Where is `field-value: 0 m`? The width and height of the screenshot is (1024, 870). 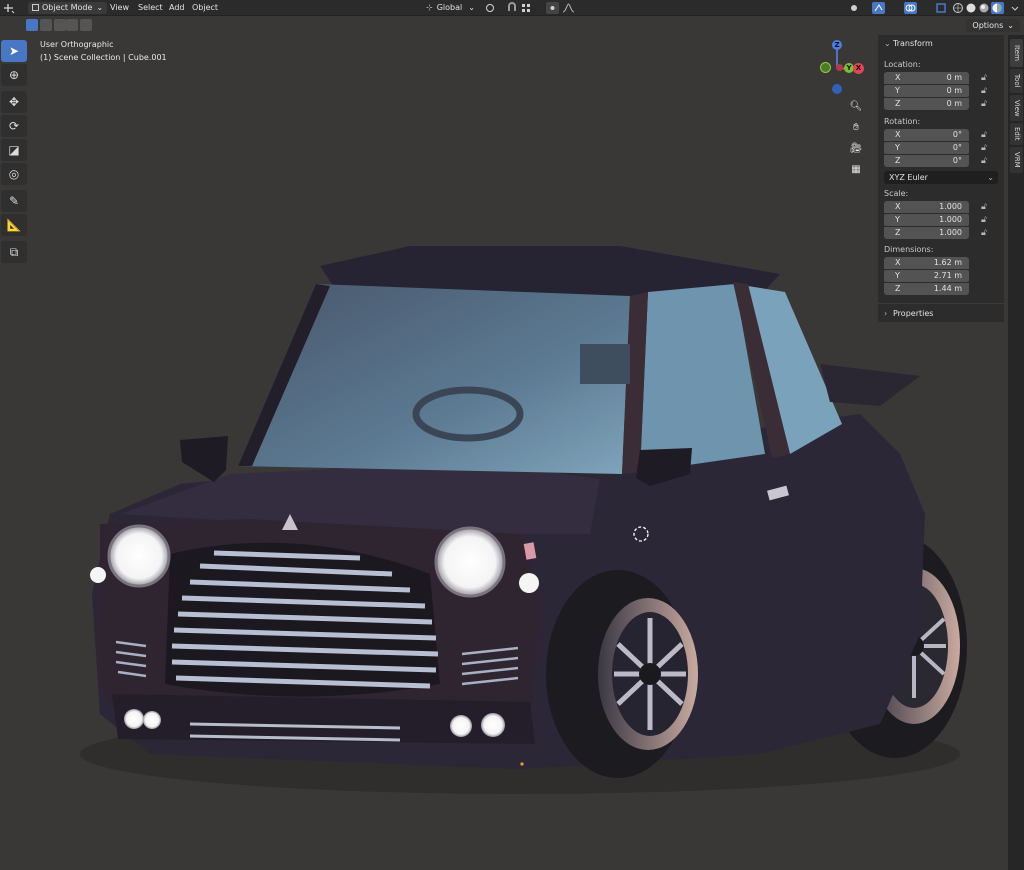
field-value: 0 m is located at coordinates (954, 90).